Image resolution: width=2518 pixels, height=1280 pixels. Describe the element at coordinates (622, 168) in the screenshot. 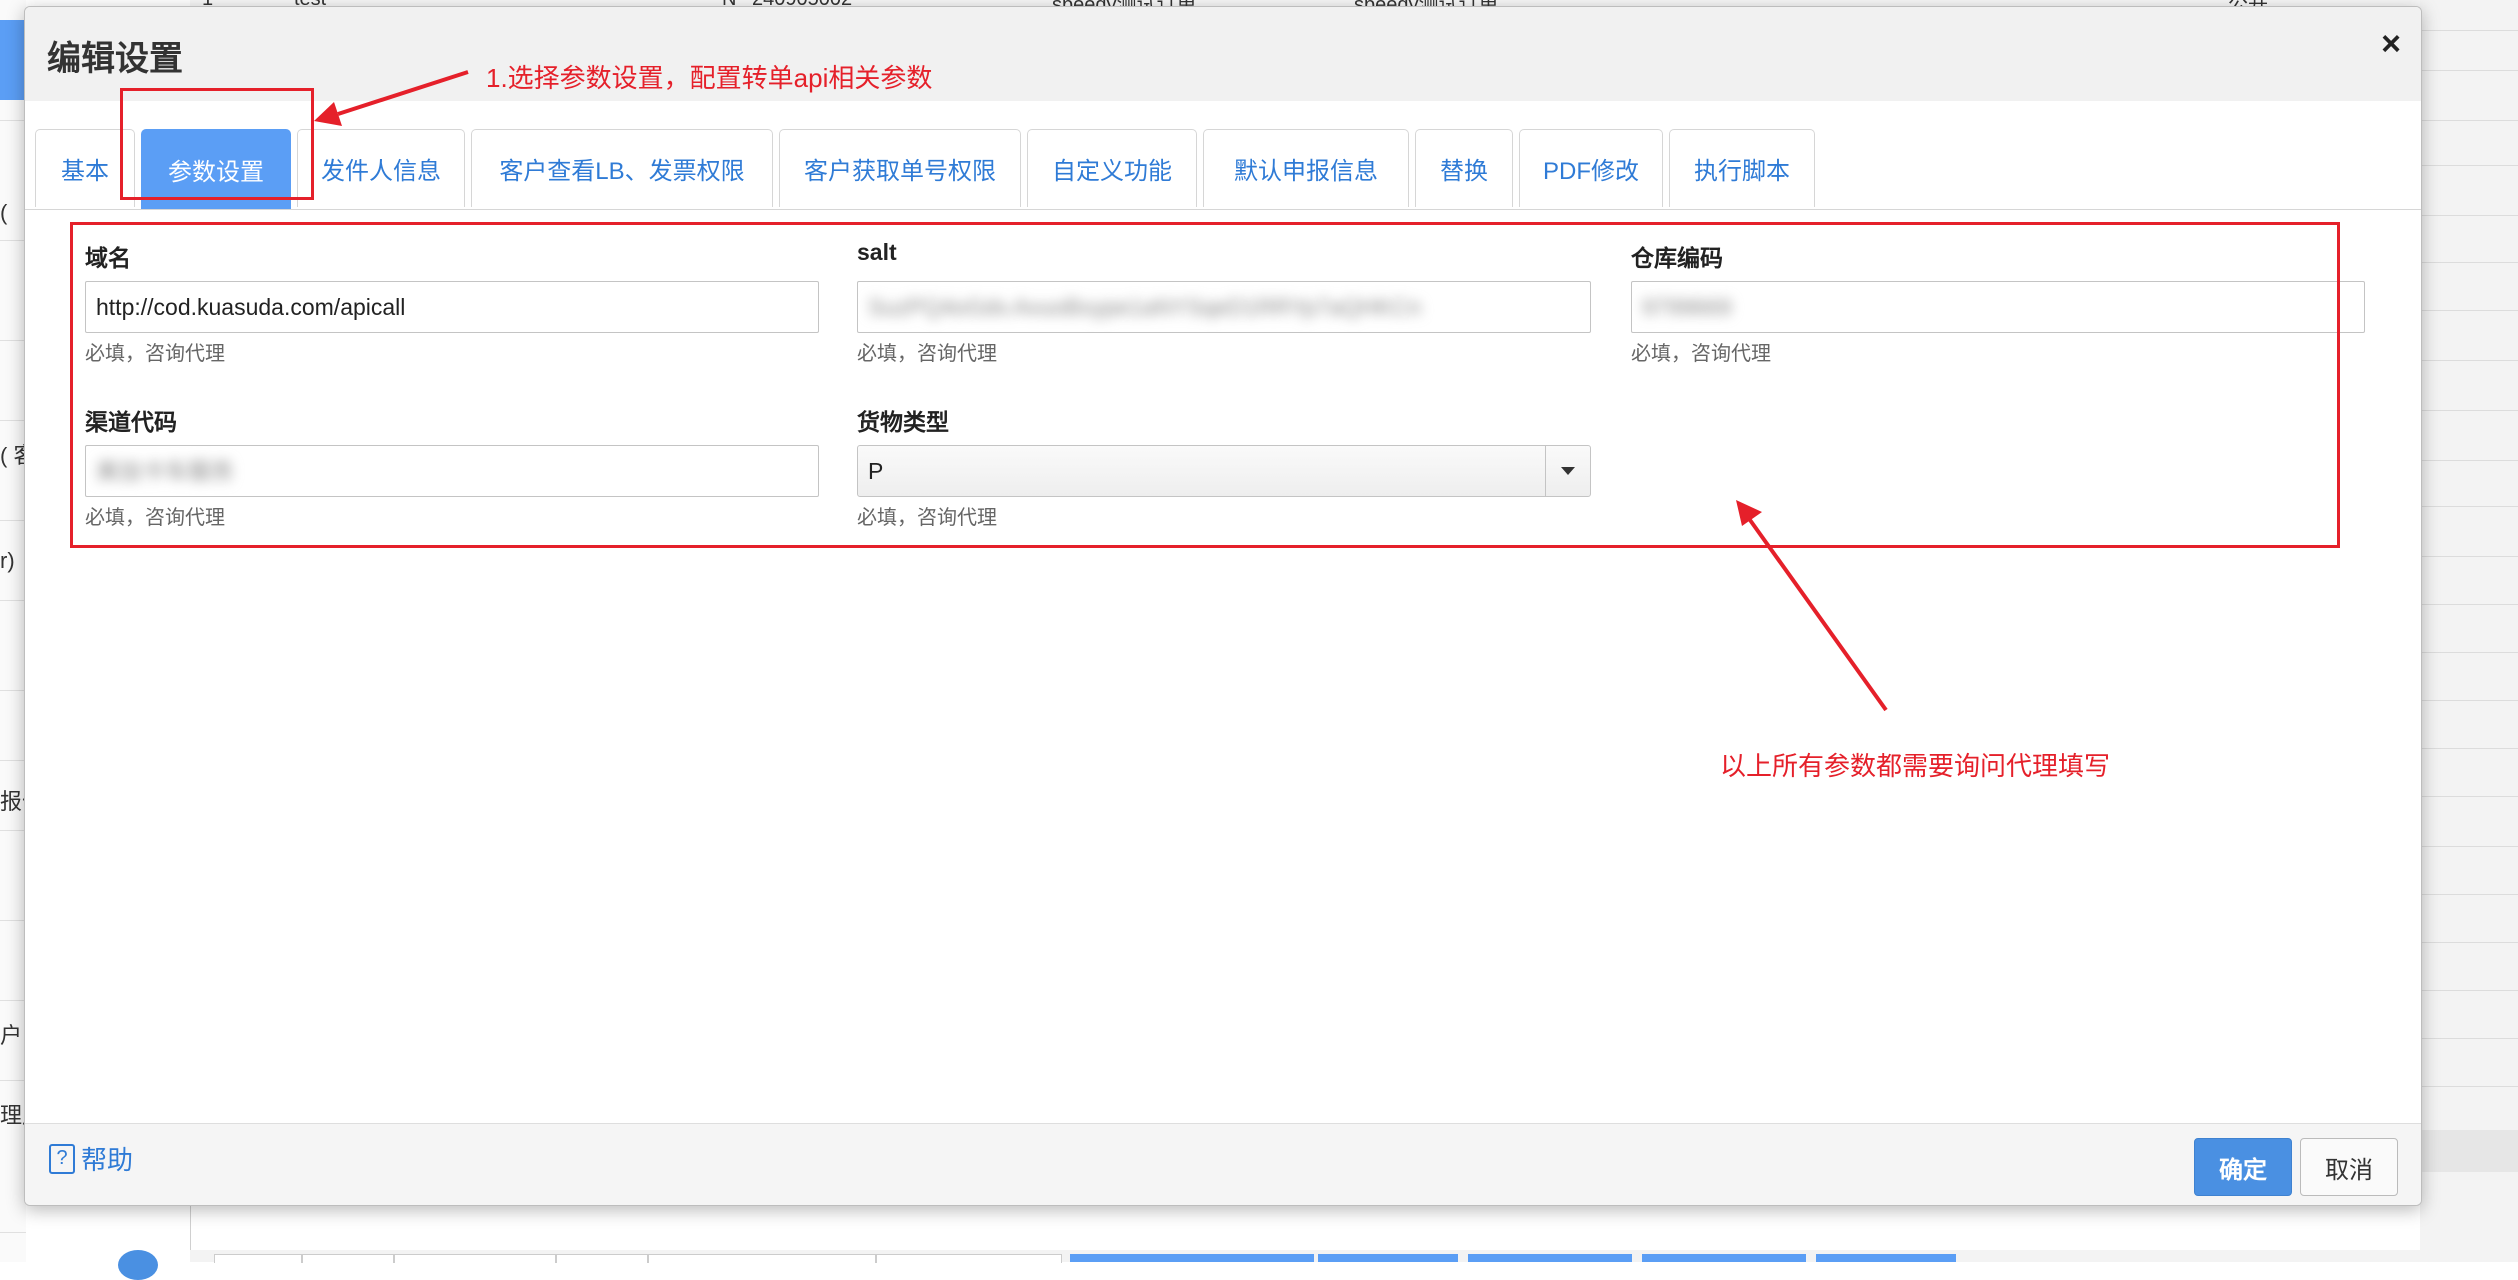

I see `tab-customer-lb-invoice-permission: 客户查看LB、发票权限` at that location.